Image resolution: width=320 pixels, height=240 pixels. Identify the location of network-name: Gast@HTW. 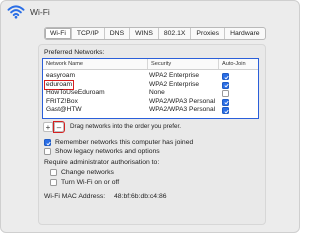
(64, 109).